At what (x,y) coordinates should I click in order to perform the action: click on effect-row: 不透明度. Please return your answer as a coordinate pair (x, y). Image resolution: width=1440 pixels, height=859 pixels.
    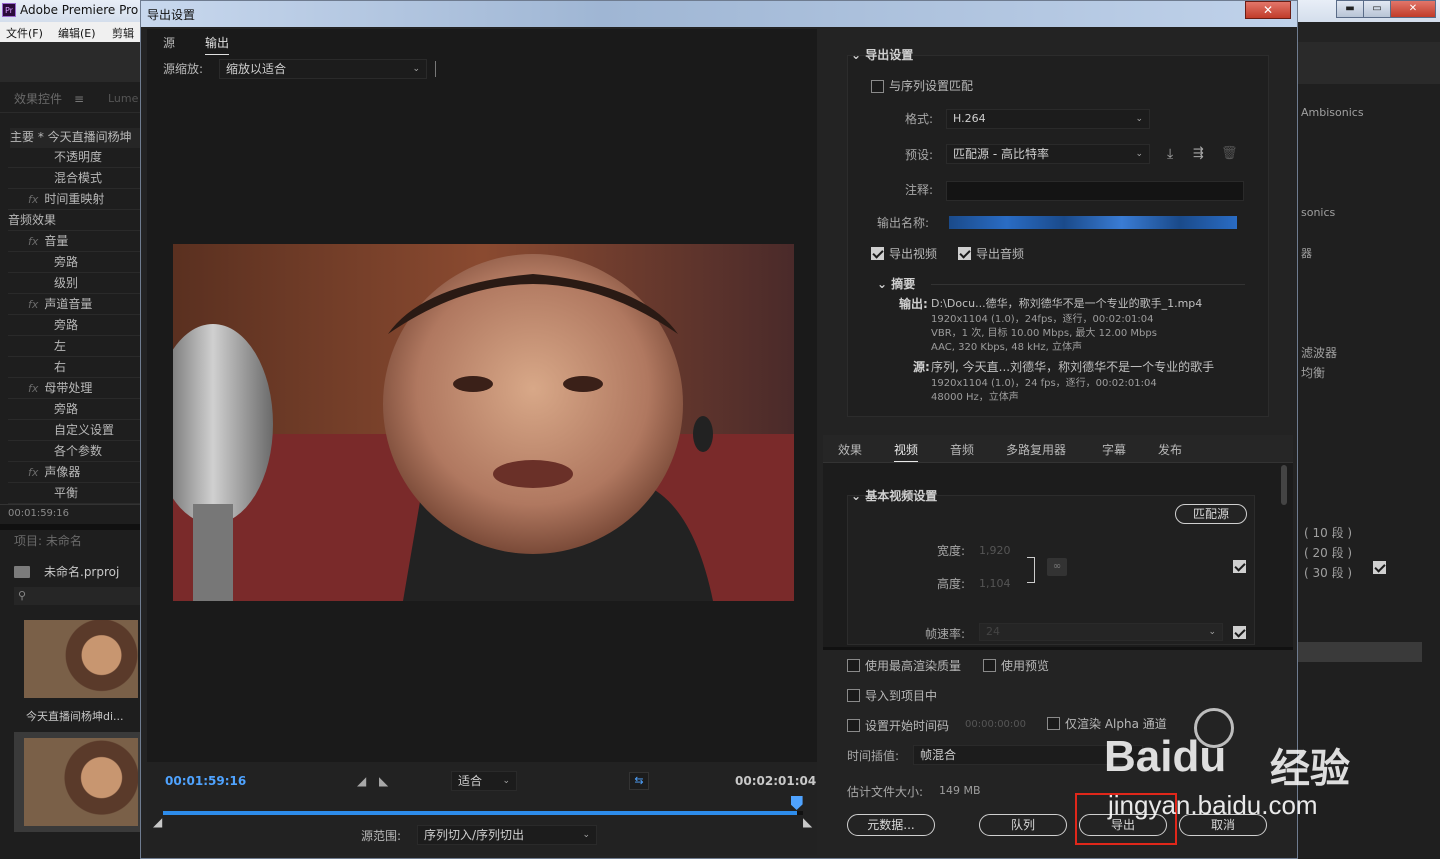
    Looking at the image, I should click on (74, 158).